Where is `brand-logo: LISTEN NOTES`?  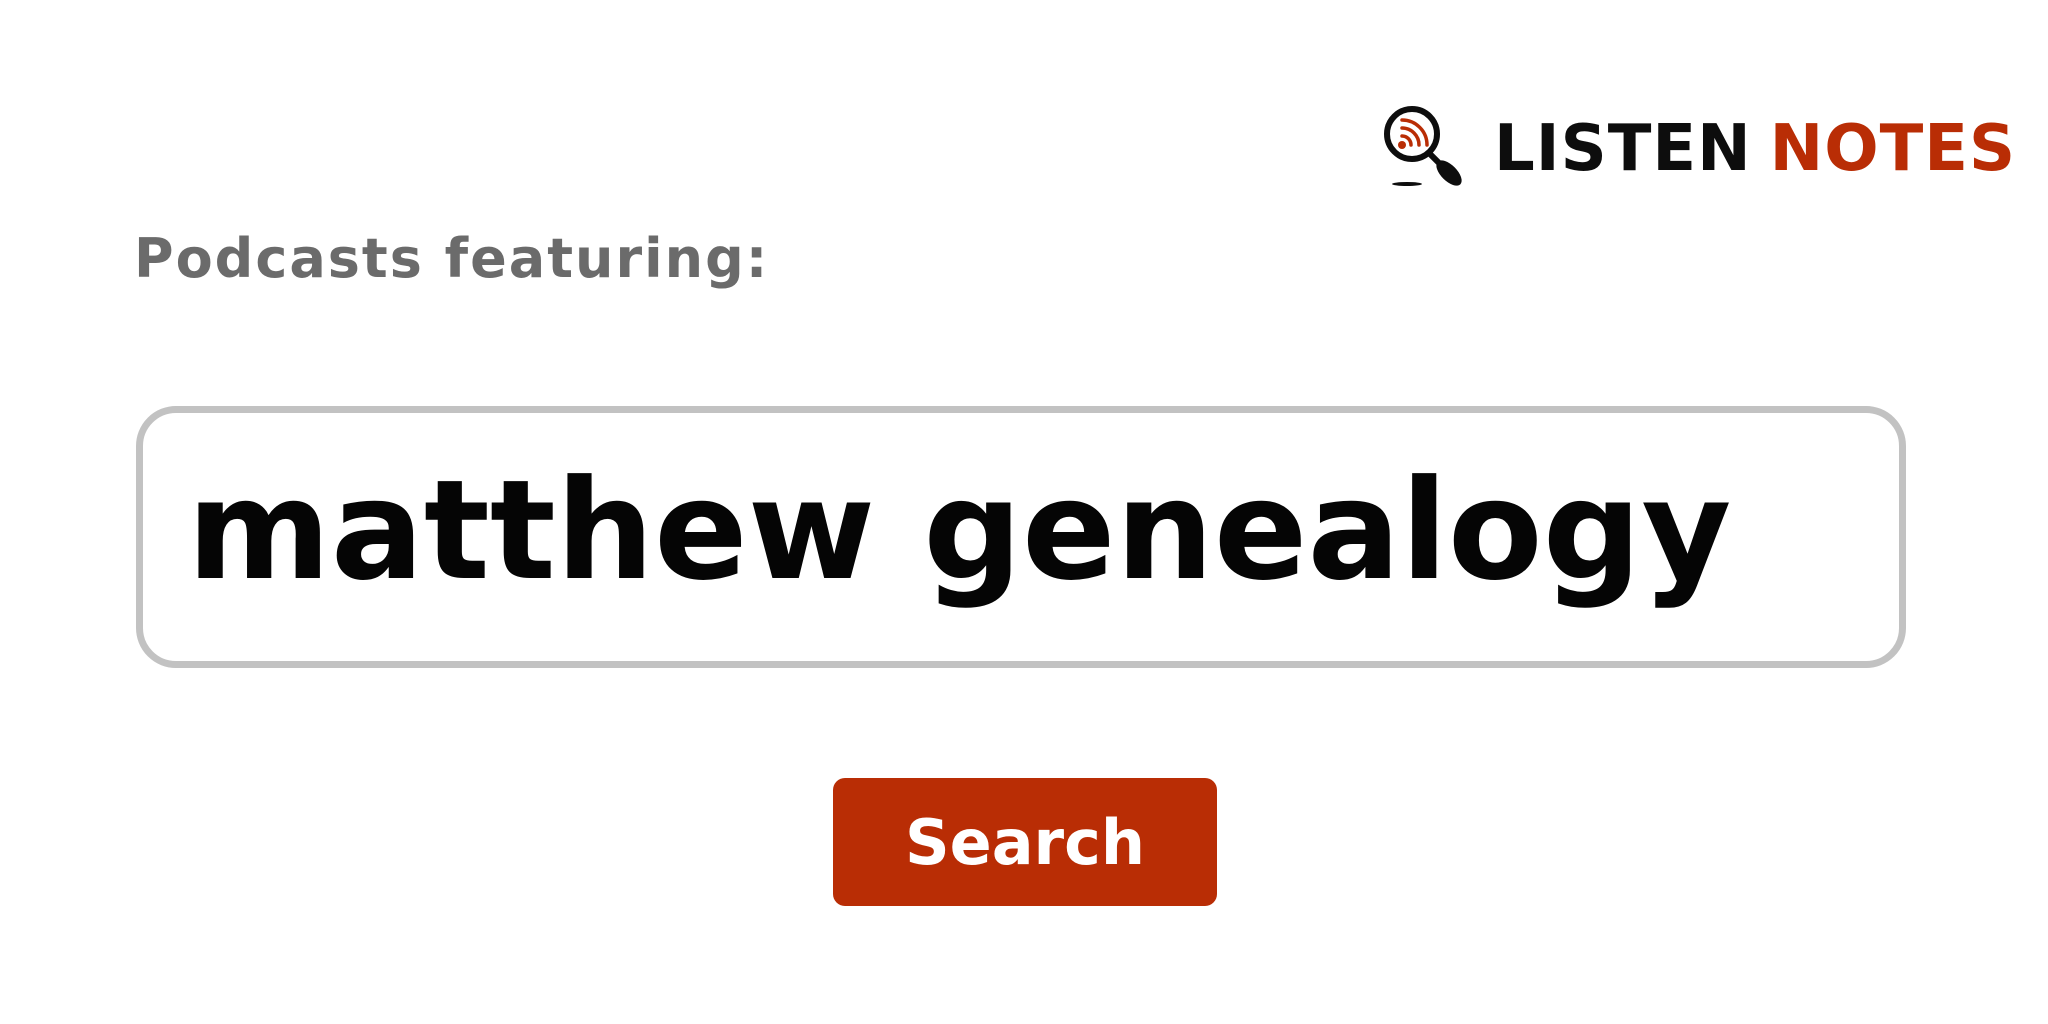
brand-logo: LISTEN NOTES is located at coordinates (1698, 149).